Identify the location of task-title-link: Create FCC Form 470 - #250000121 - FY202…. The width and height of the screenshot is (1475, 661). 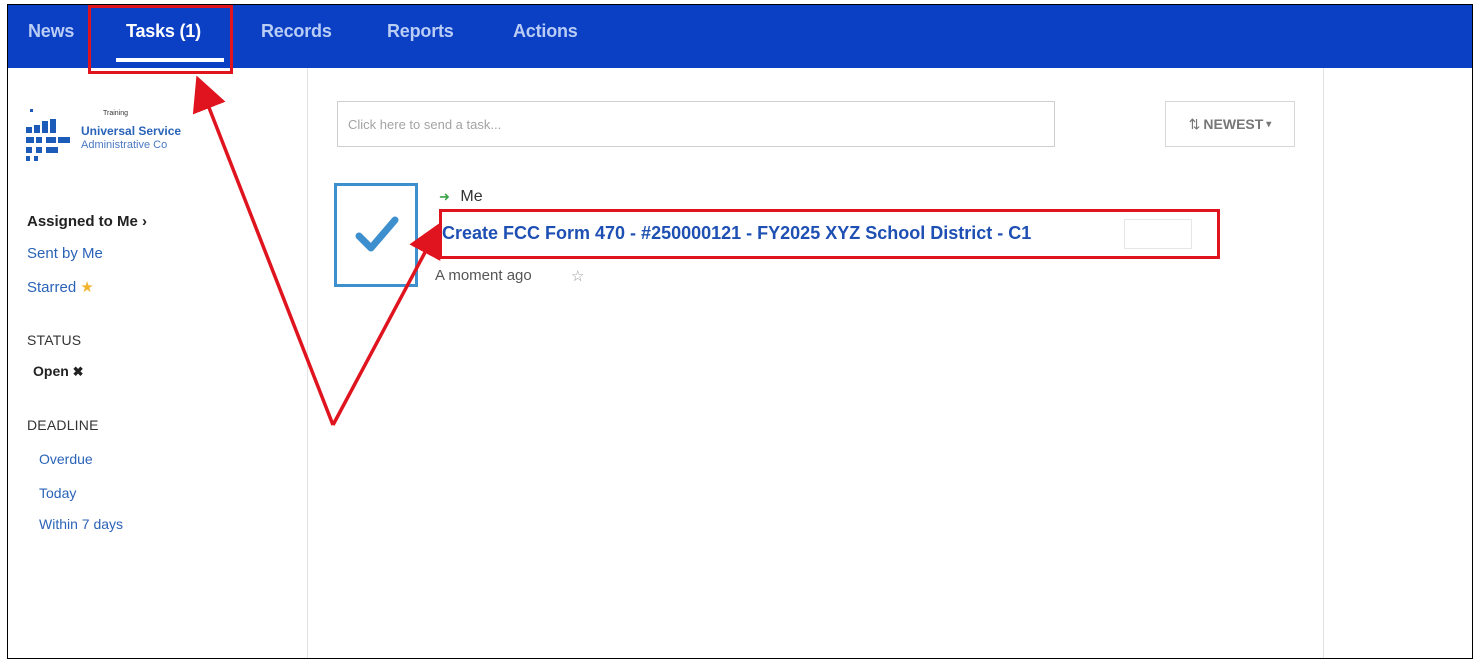
(736, 233).